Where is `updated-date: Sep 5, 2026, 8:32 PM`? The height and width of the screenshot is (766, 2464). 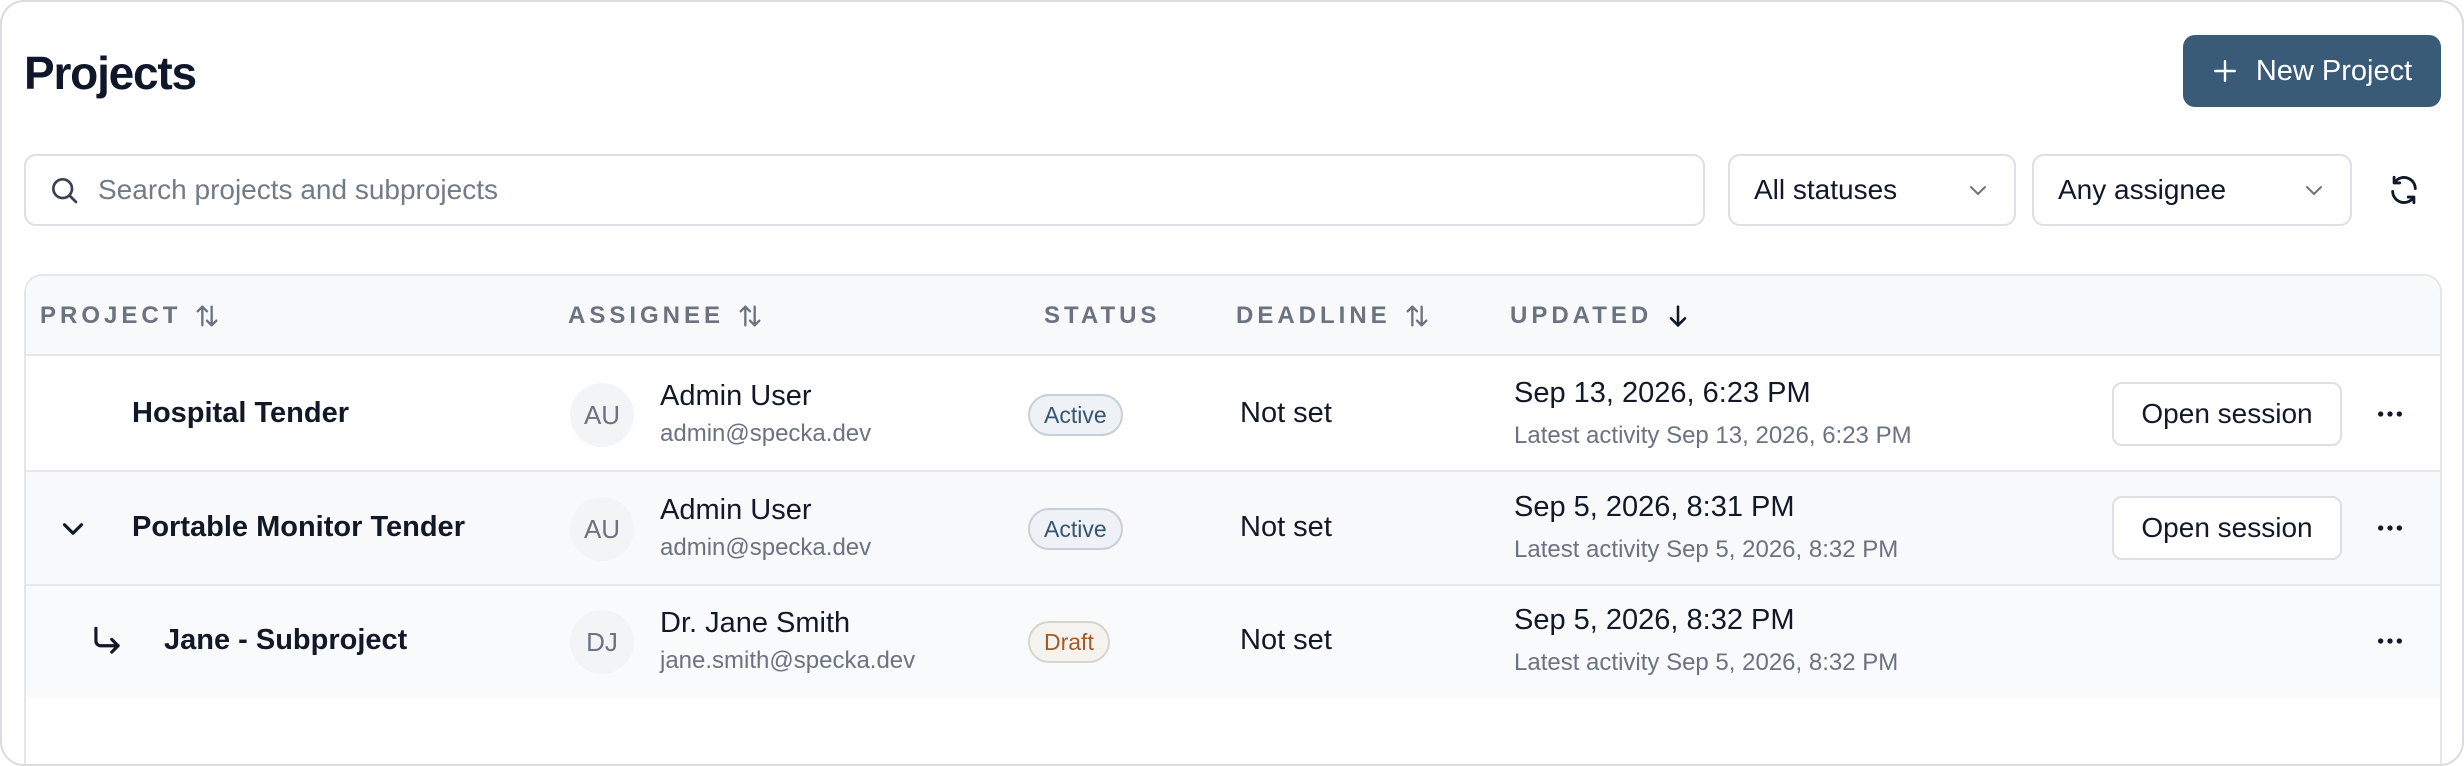 updated-date: Sep 5, 2026, 8:32 PM is located at coordinates (1654, 620).